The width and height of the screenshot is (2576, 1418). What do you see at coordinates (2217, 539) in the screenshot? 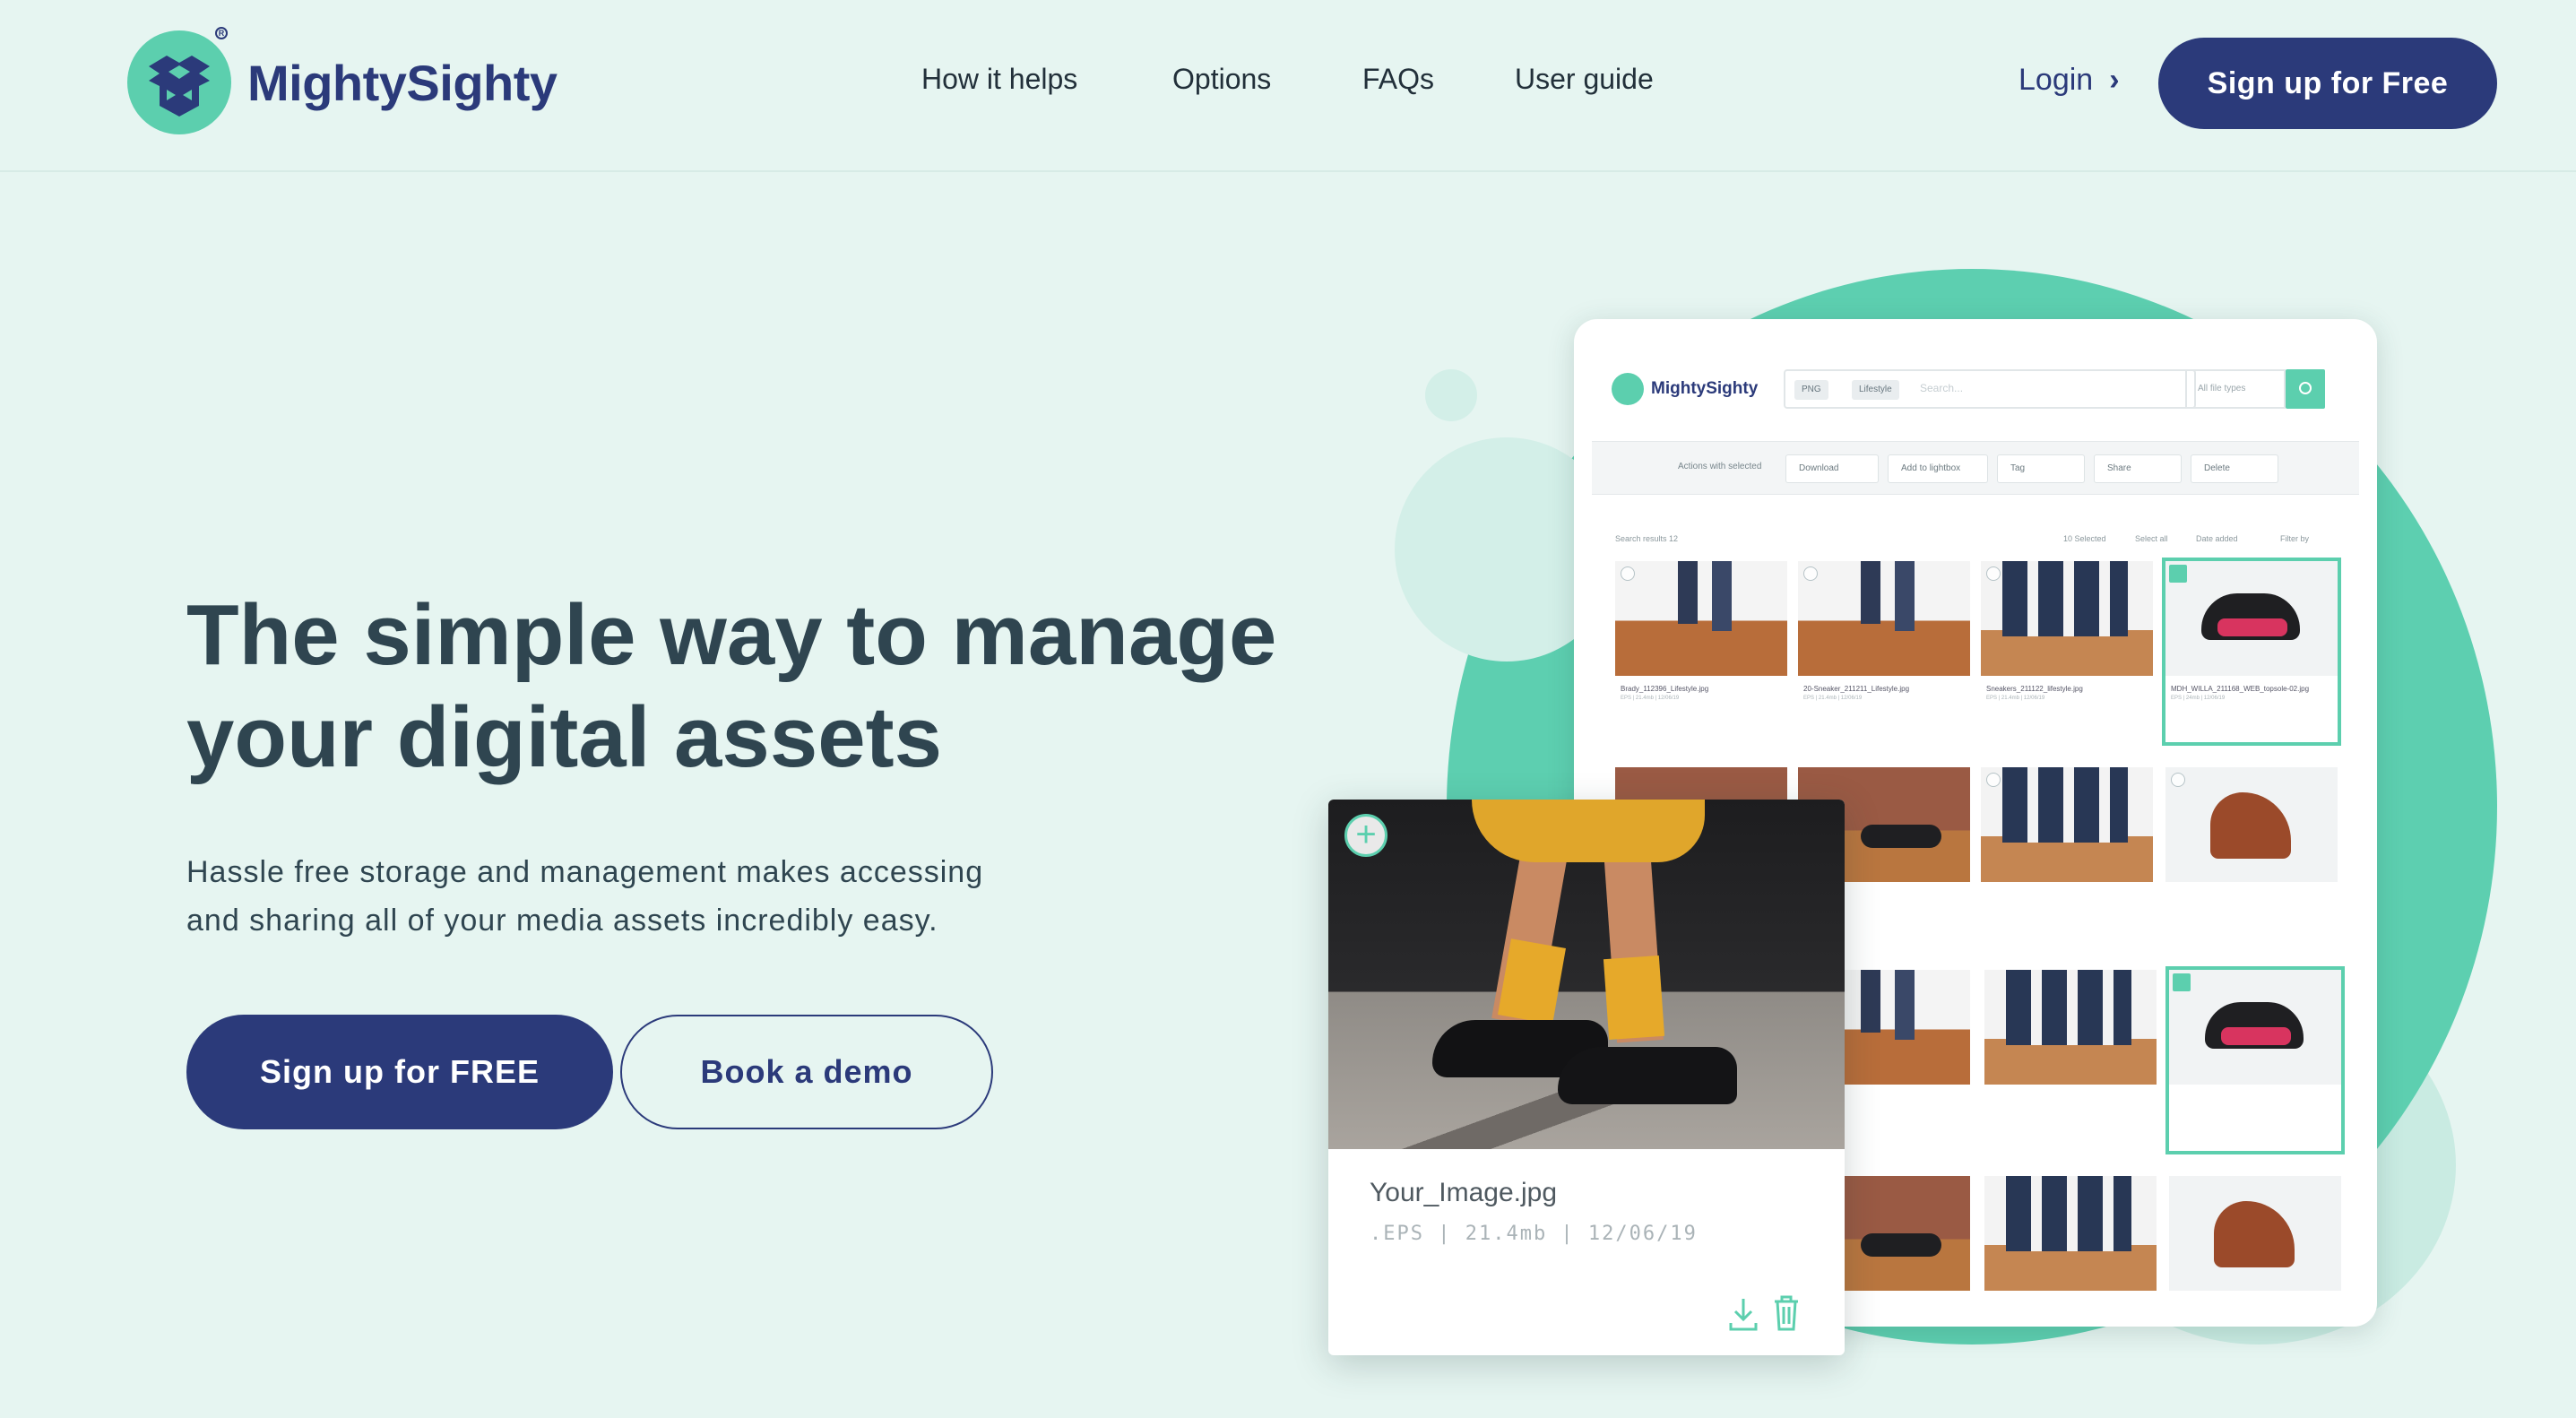
I see `mockup-date-added: Date added` at bounding box center [2217, 539].